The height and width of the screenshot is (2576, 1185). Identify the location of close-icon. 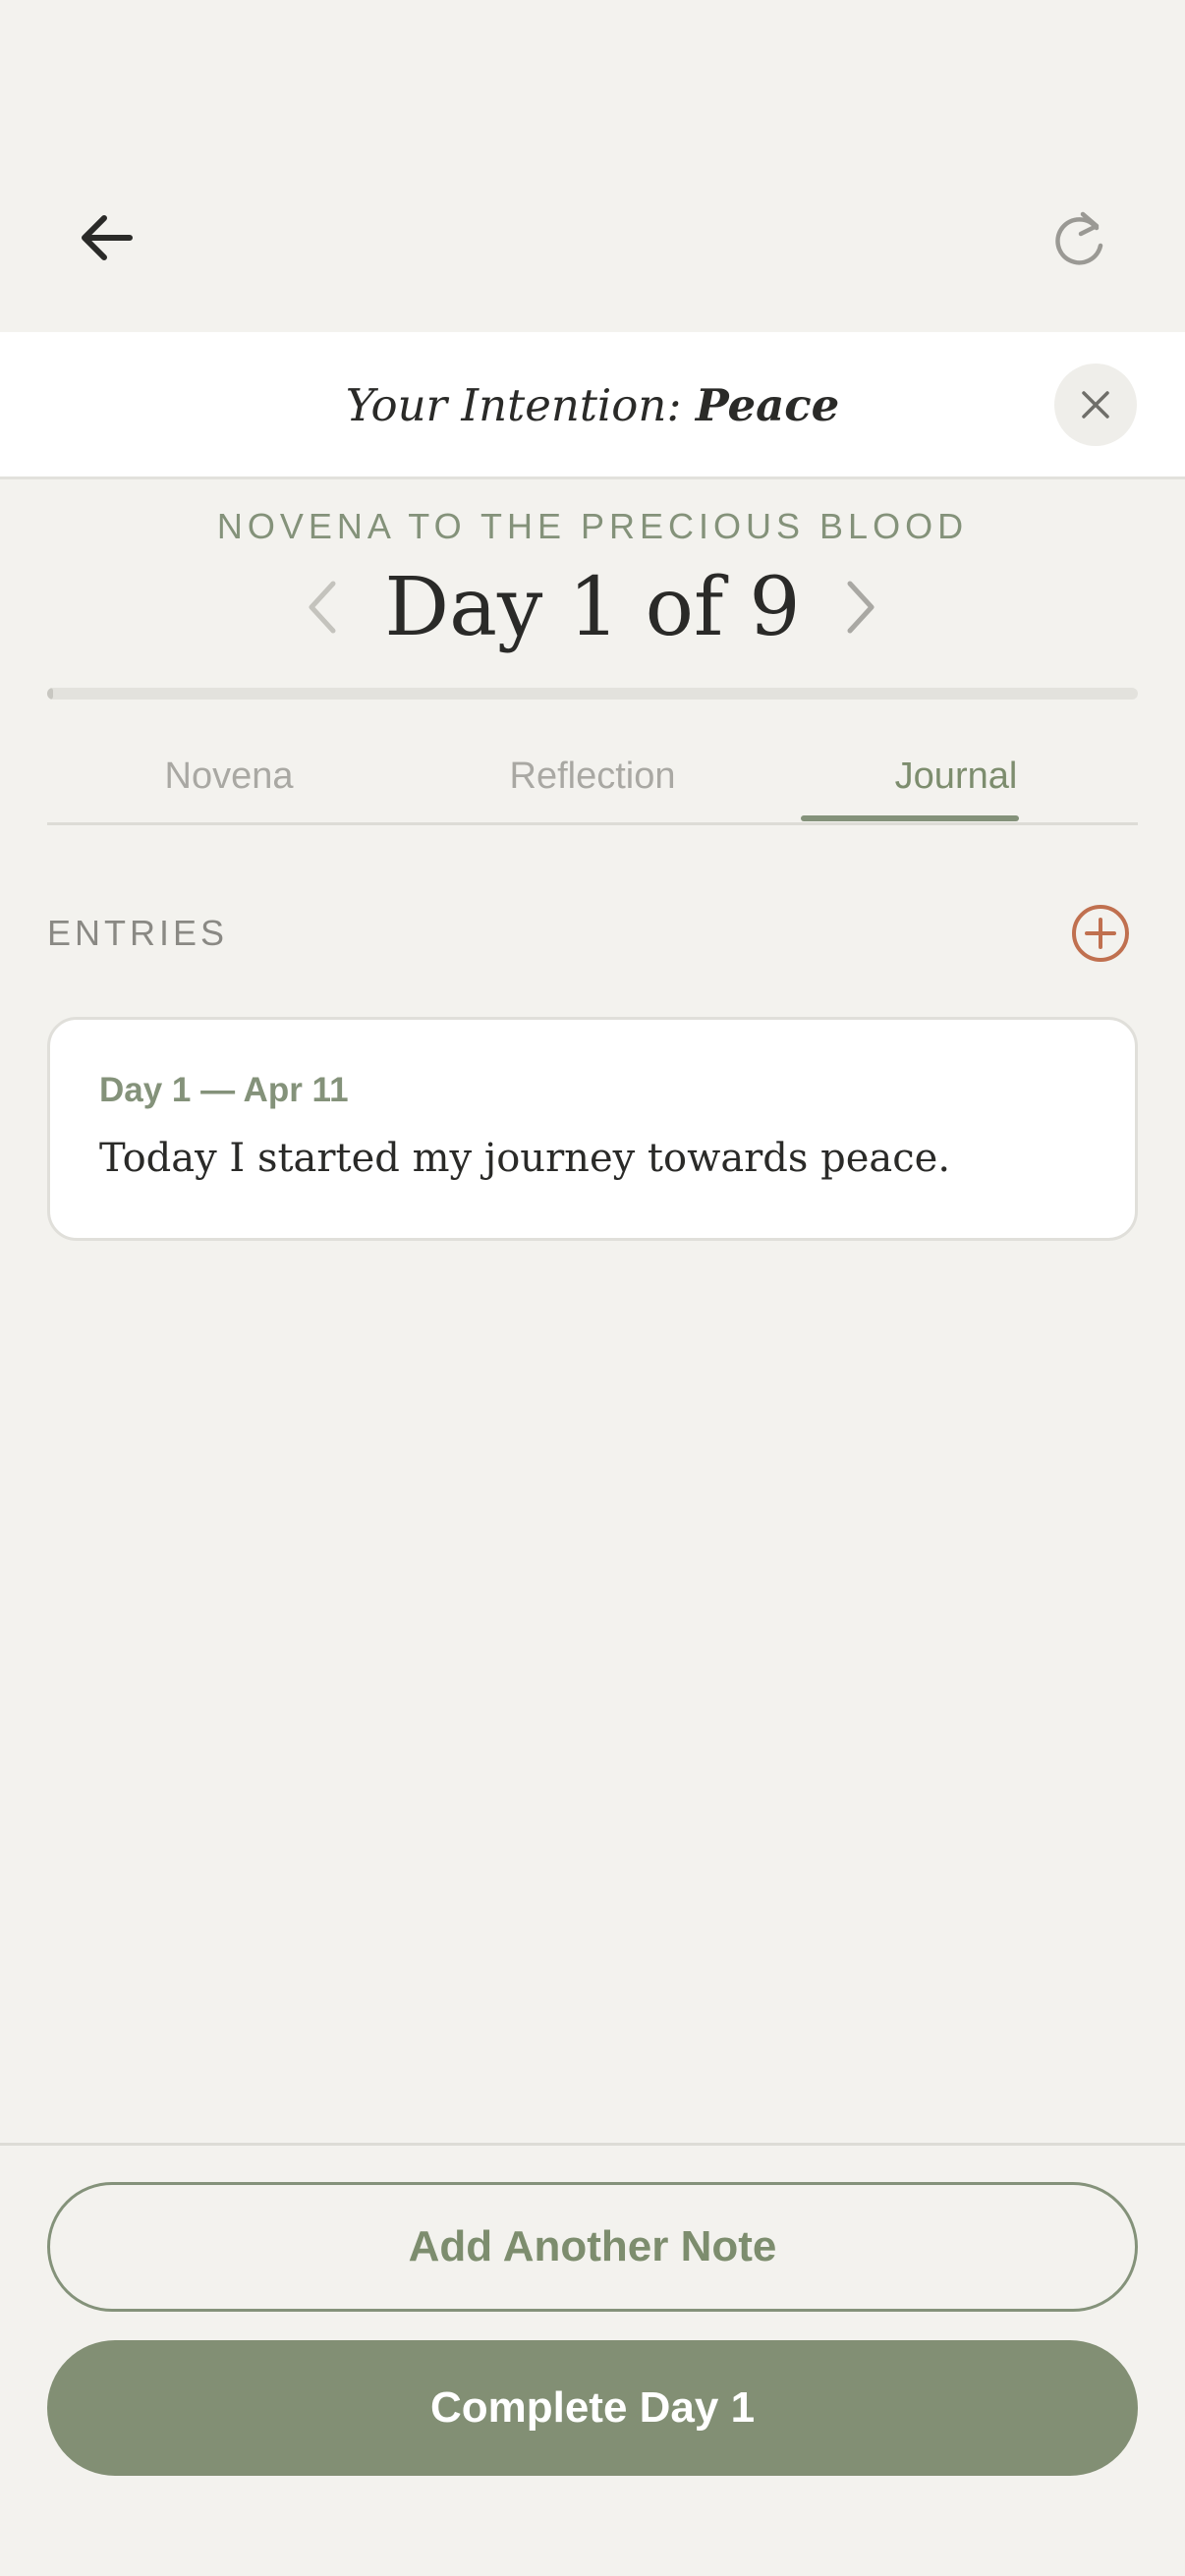
(1096, 405).